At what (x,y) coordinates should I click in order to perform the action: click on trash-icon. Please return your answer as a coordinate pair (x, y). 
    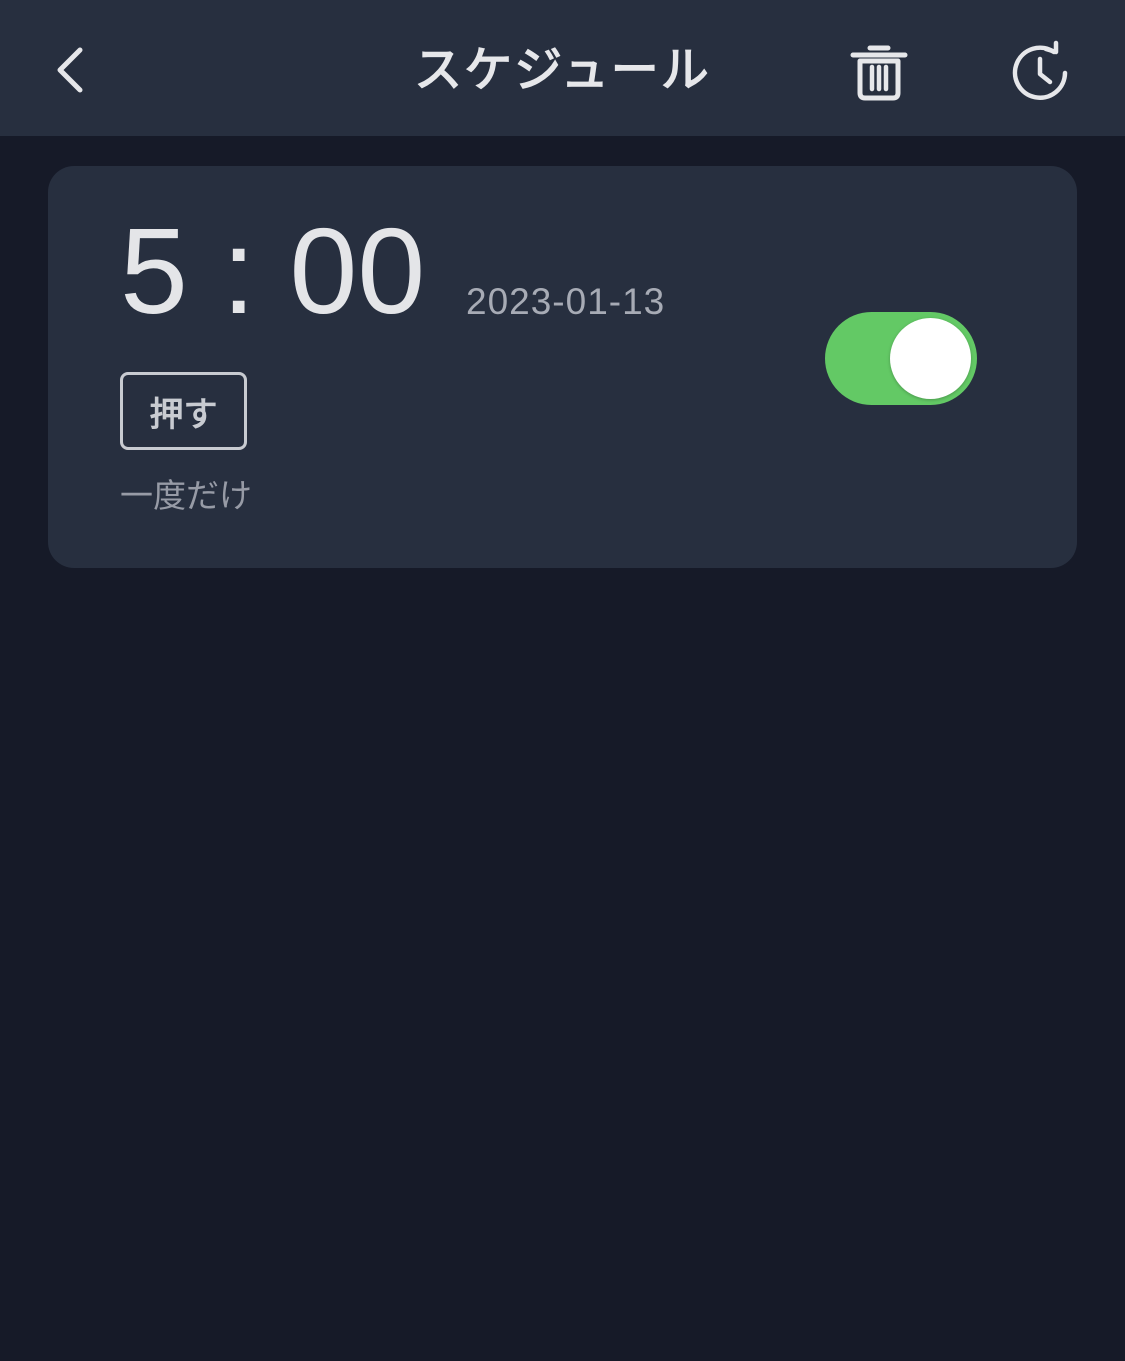
    Looking at the image, I should click on (879, 73).